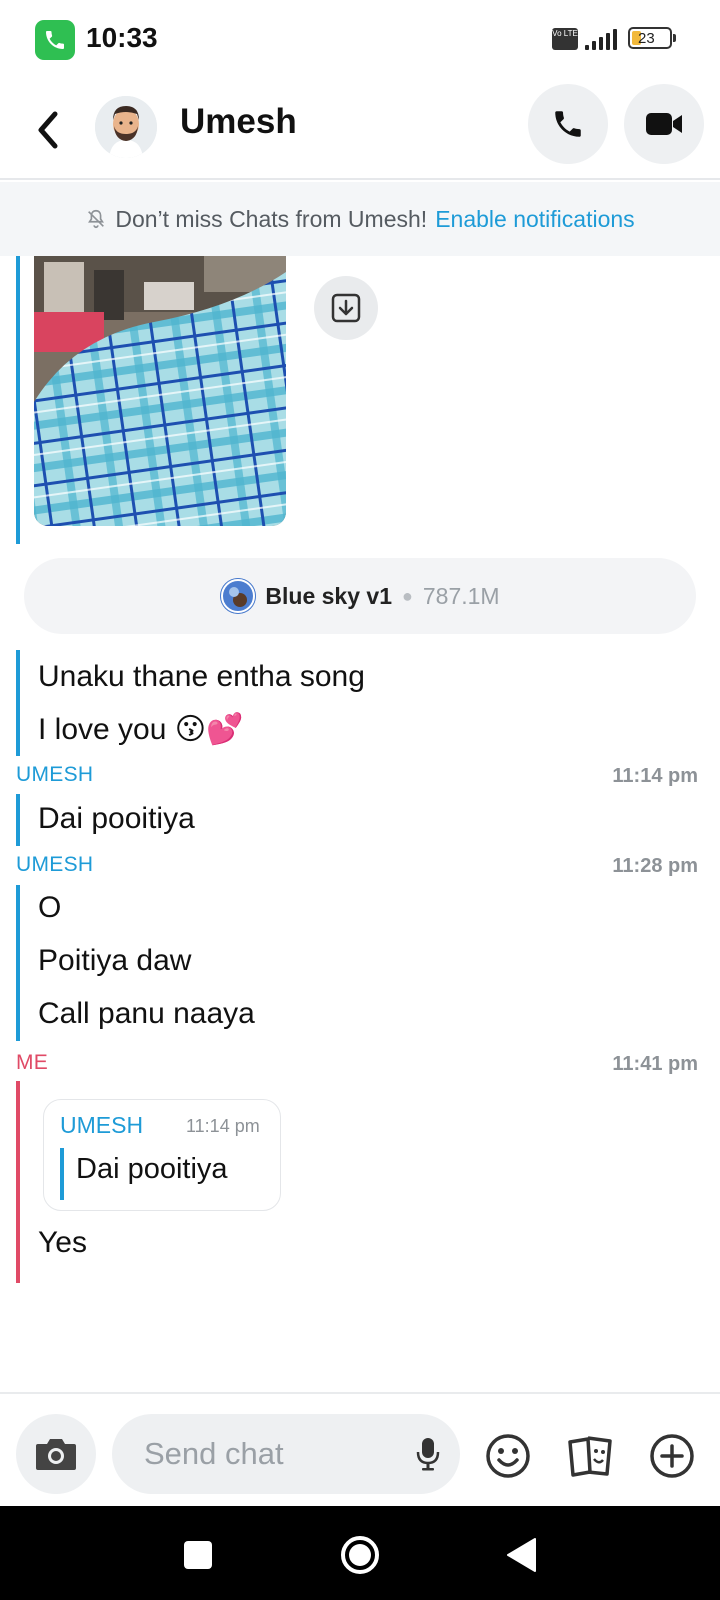  I want to click on video-call-button, so click(664, 124).